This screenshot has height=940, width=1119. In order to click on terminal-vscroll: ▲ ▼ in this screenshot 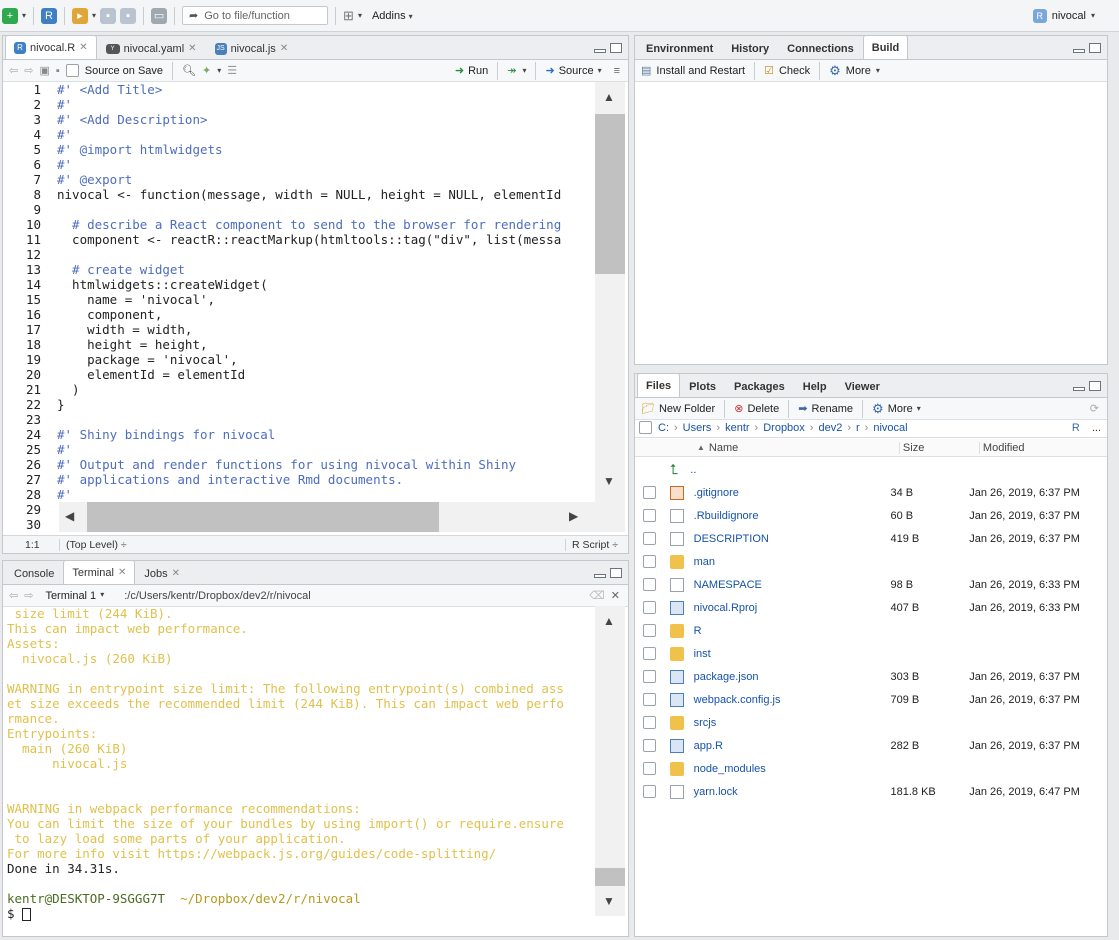, I will do `click(610, 761)`.